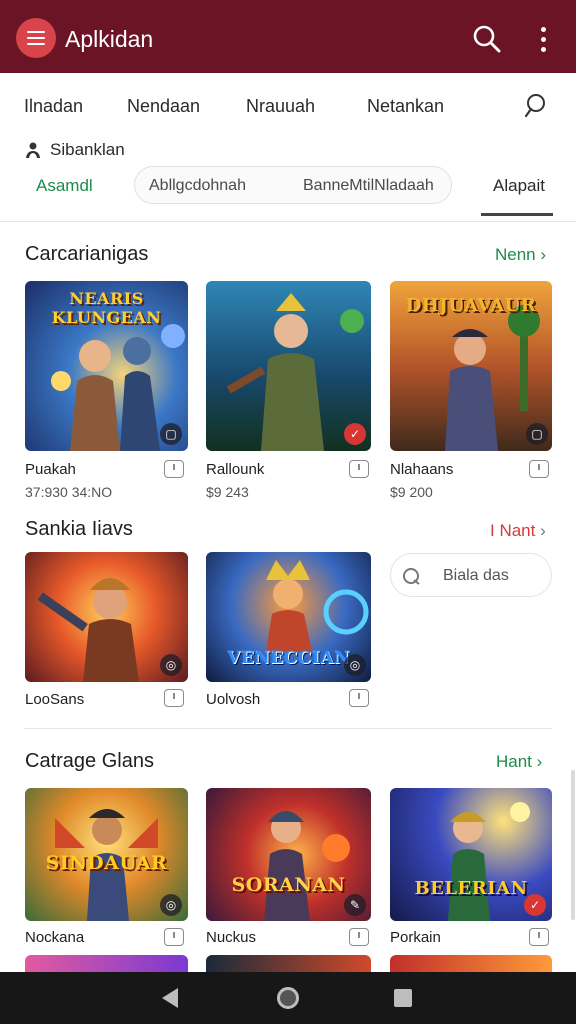 The height and width of the screenshot is (1024, 576). What do you see at coordinates (520, 255) in the screenshot?
I see `section-more-link: Nenn ›` at bounding box center [520, 255].